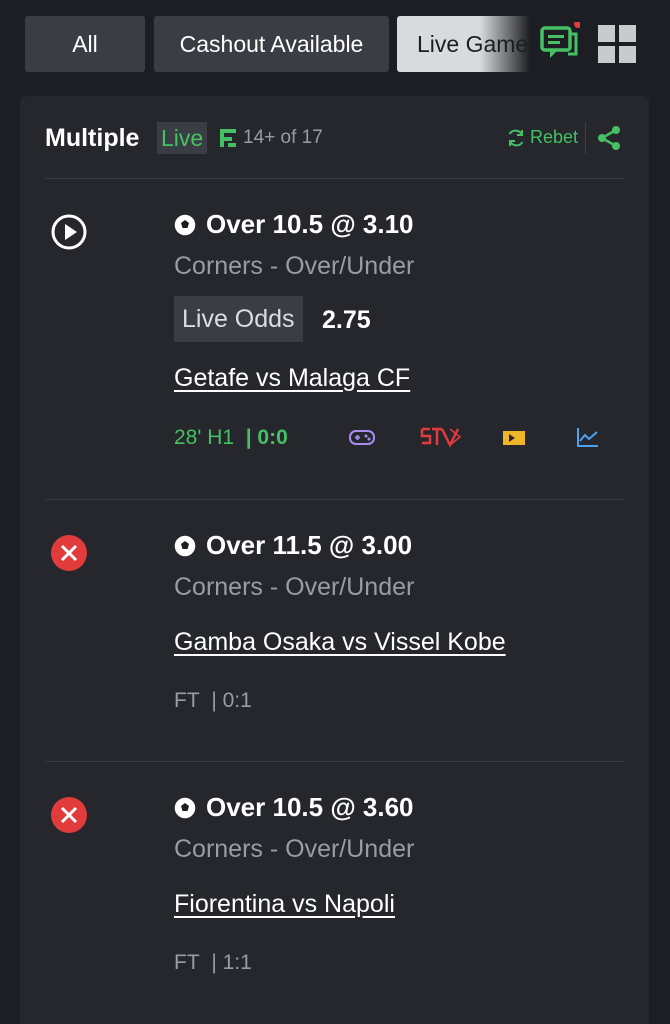  Describe the element at coordinates (560, 42) in the screenshot. I see `chat-notification-icon` at that location.